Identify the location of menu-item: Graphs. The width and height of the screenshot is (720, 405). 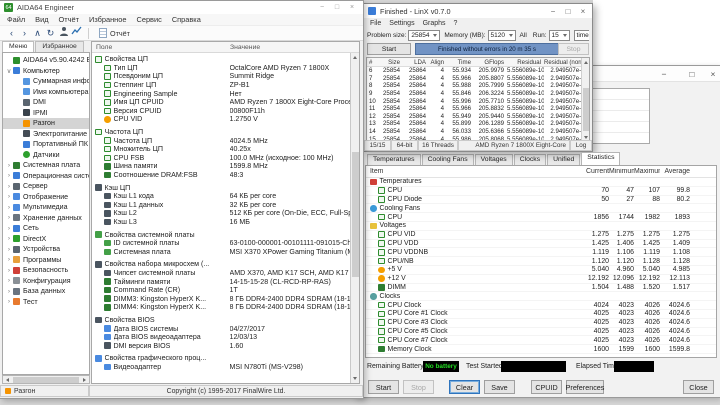
(434, 23).